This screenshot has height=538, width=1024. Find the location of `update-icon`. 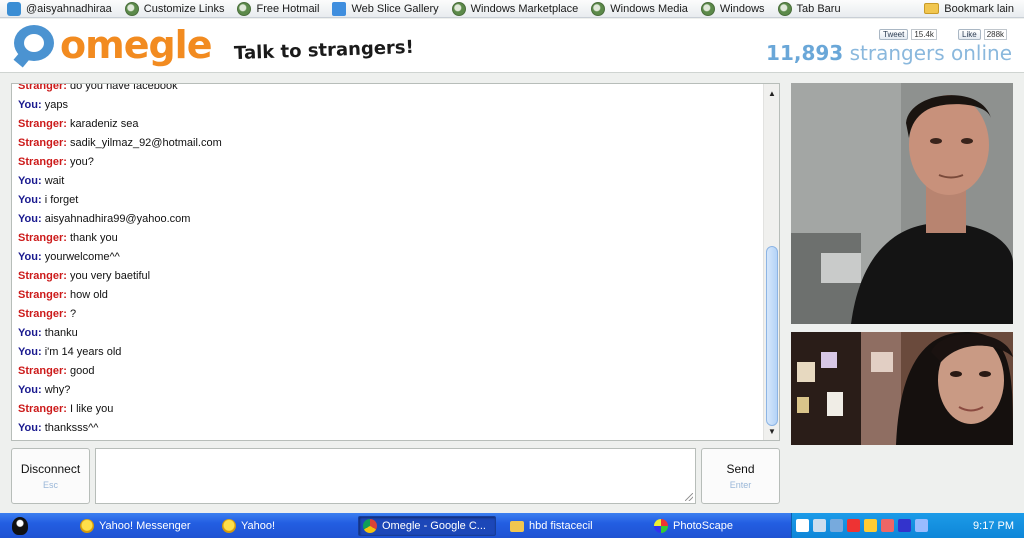

update-icon is located at coordinates (887, 525).